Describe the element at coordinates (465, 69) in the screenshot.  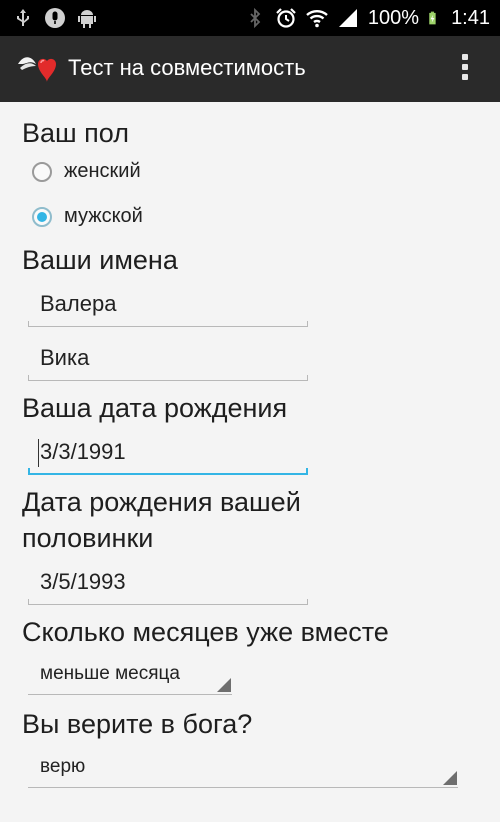
I see `overflow-menu-icon` at that location.